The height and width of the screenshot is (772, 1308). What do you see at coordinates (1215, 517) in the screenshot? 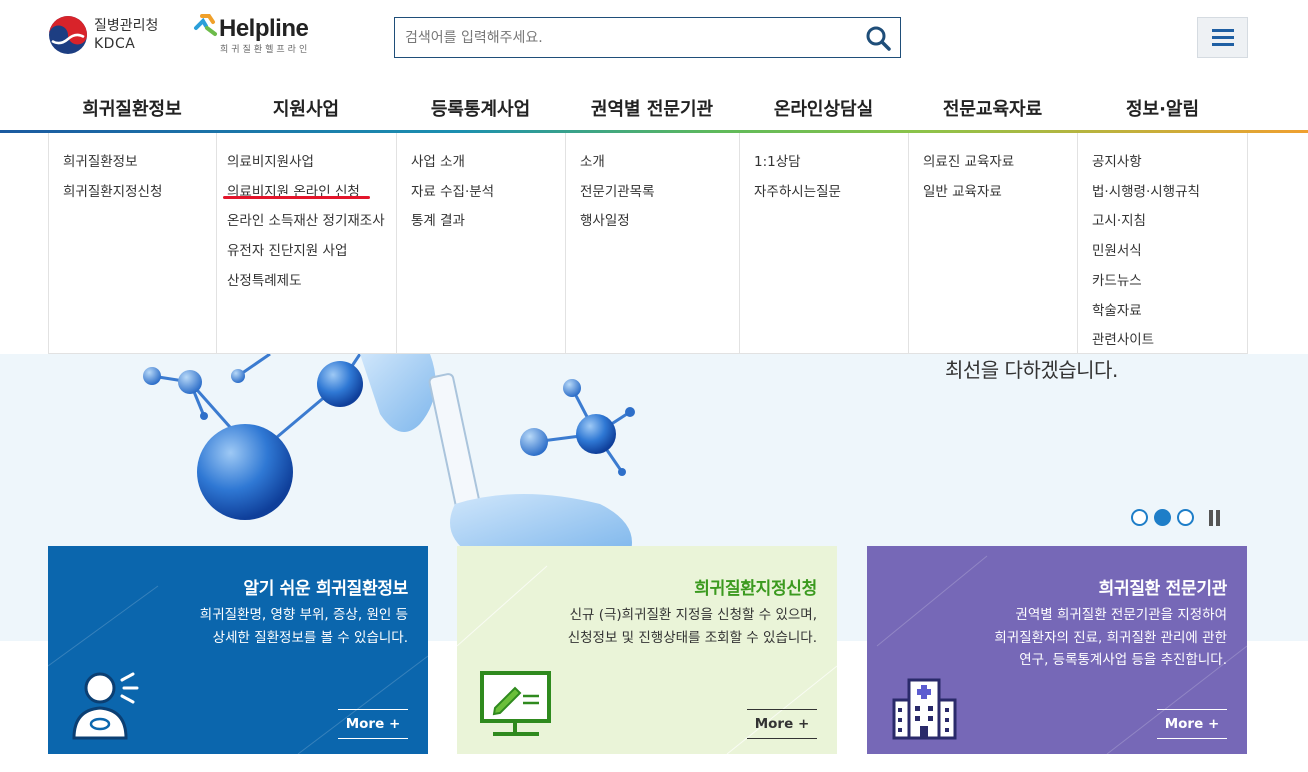
I see `pause-icon` at bounding box center [1215, 517].